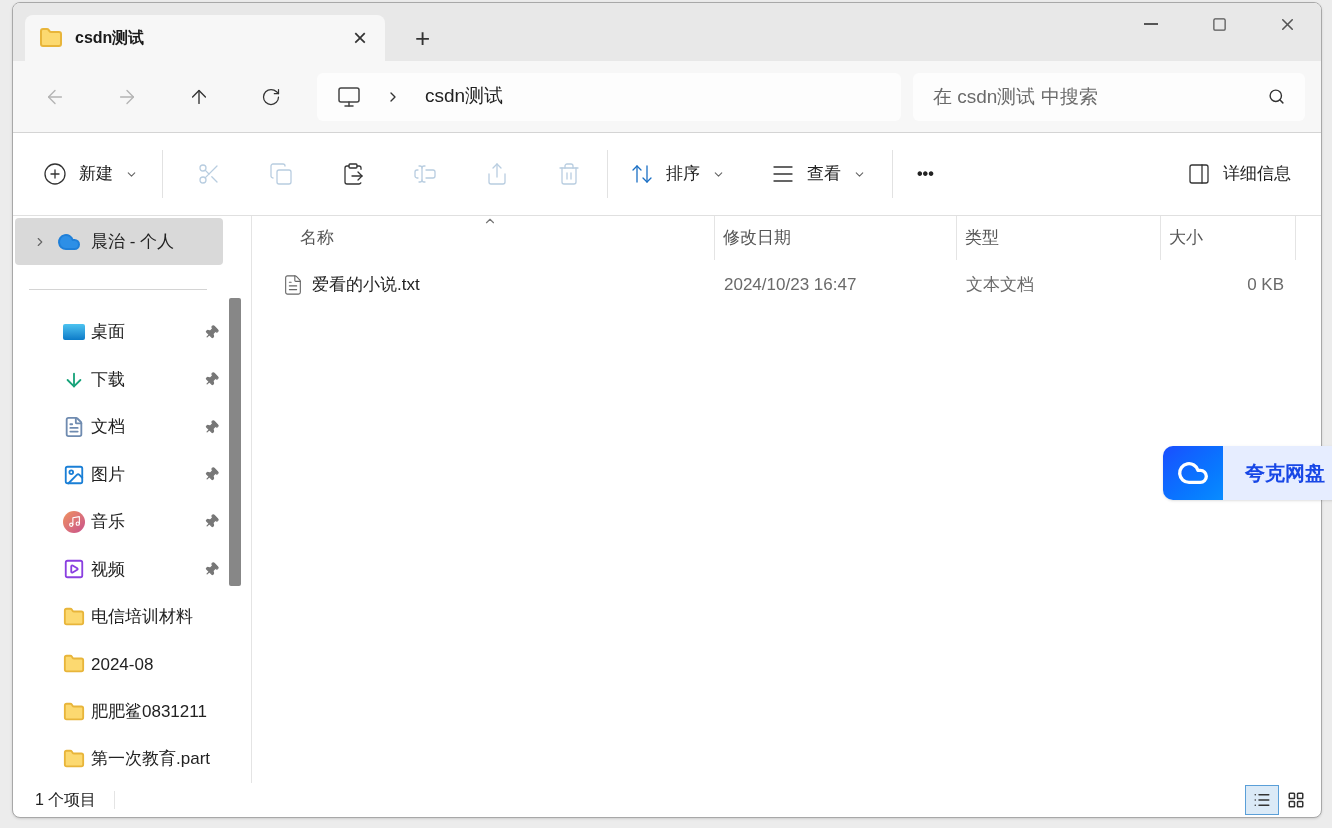  Describe the element at coordinates (235, 442) in the screenshot. I see `scrollbar` at that location.